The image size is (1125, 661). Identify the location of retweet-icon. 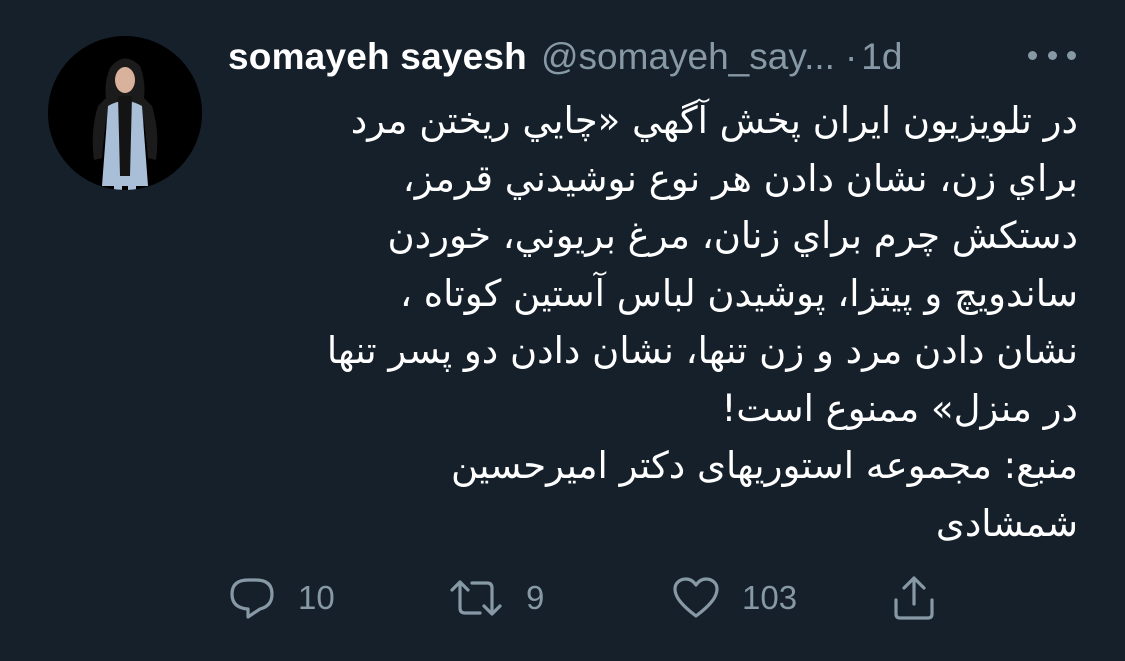
(476, 598).